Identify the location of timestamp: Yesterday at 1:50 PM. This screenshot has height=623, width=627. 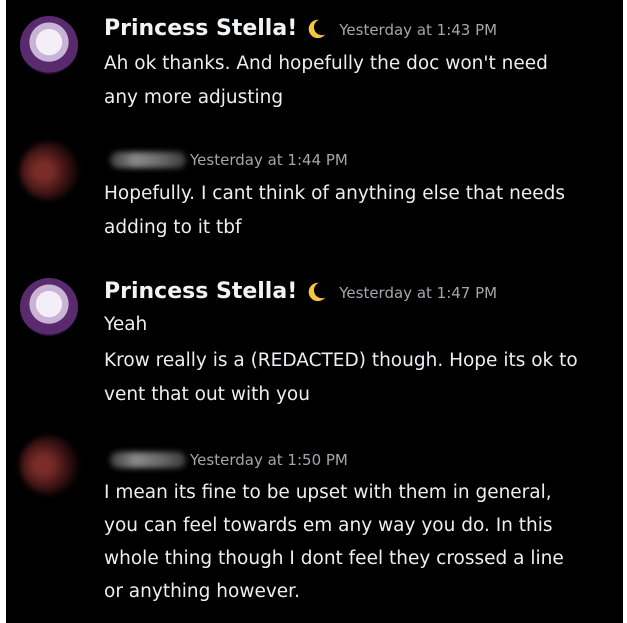
(269, 460).